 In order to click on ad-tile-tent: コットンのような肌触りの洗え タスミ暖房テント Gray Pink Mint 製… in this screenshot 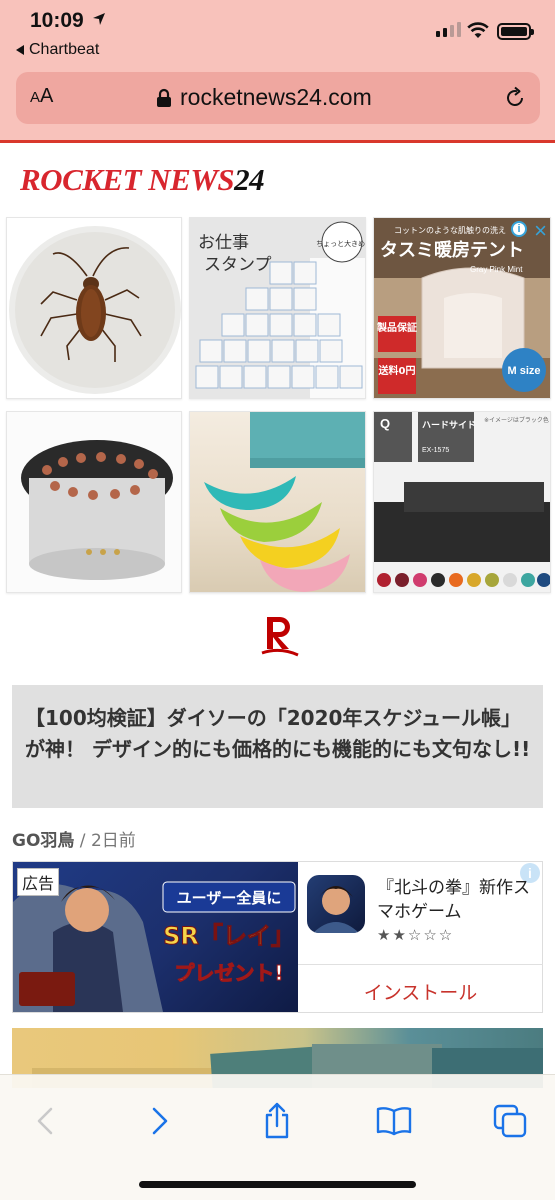, I will do `click(462, 308)`.